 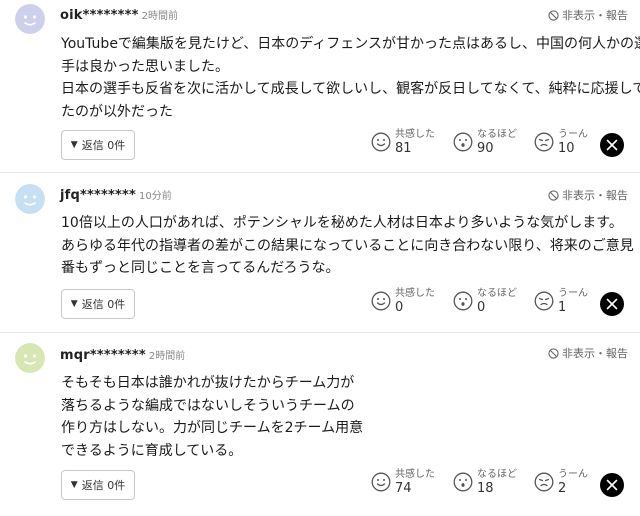 I want to click on reaction-hmm: うーん 1, so click(x=561, y=301).